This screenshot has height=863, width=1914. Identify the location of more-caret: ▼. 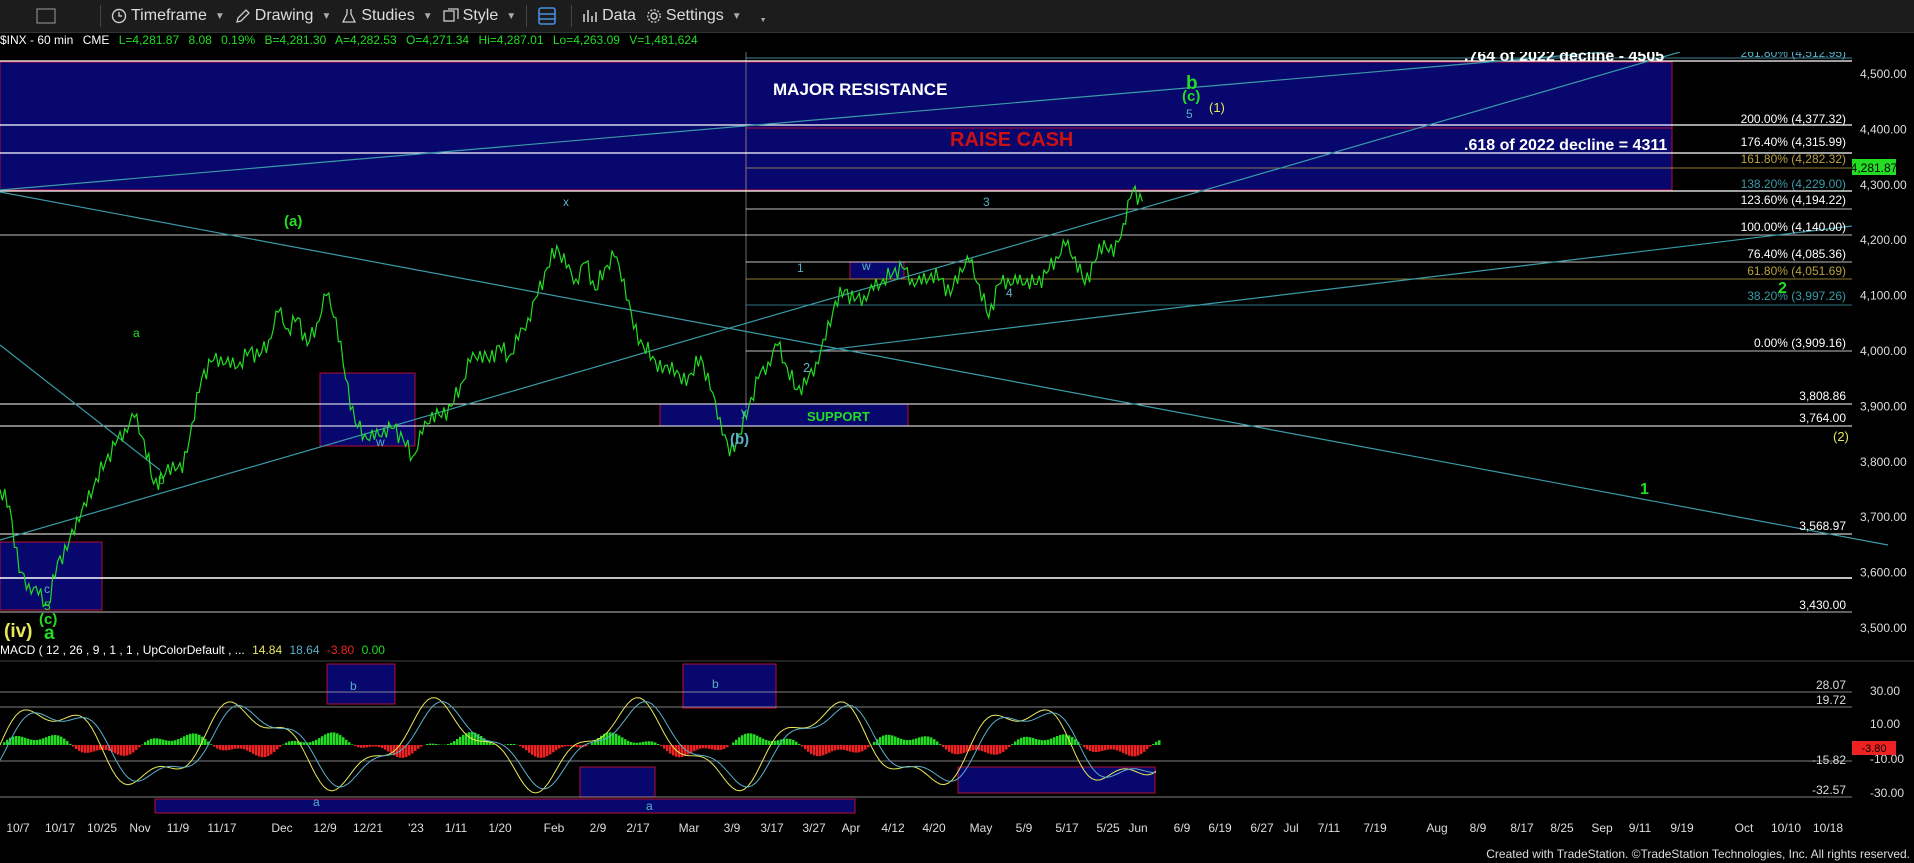
(759, 16).